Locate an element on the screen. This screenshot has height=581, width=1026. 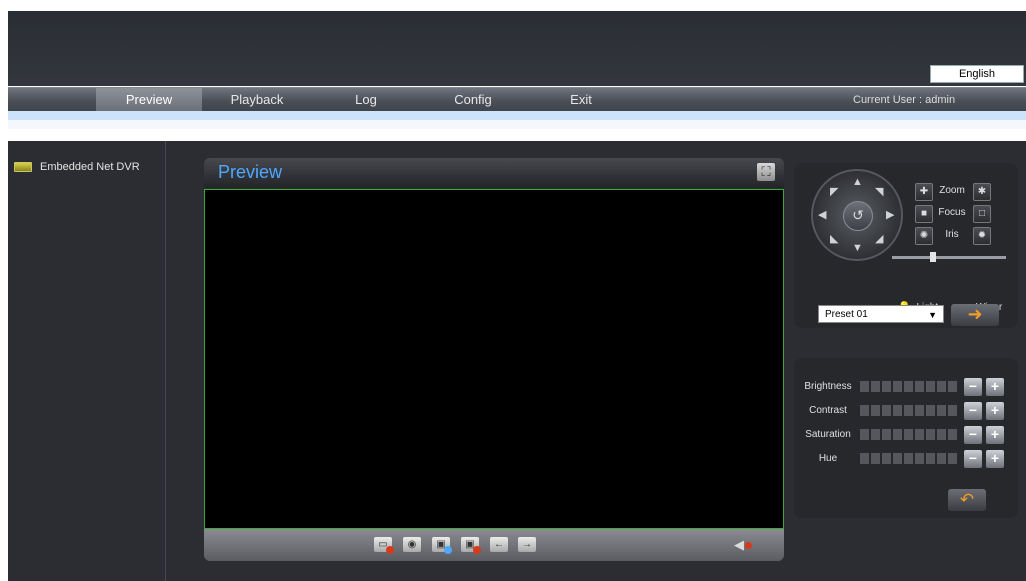
record-stop-icon: ▣ is located at coordinates (471, 545).